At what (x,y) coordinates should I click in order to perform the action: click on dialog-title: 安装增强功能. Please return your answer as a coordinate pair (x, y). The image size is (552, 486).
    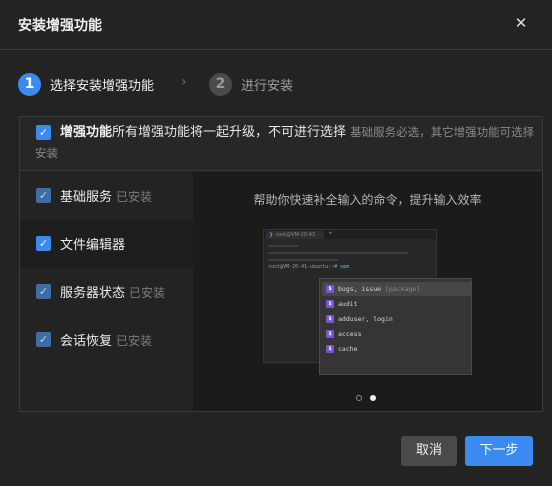
    Looking at the image, I should click on (60, 26).